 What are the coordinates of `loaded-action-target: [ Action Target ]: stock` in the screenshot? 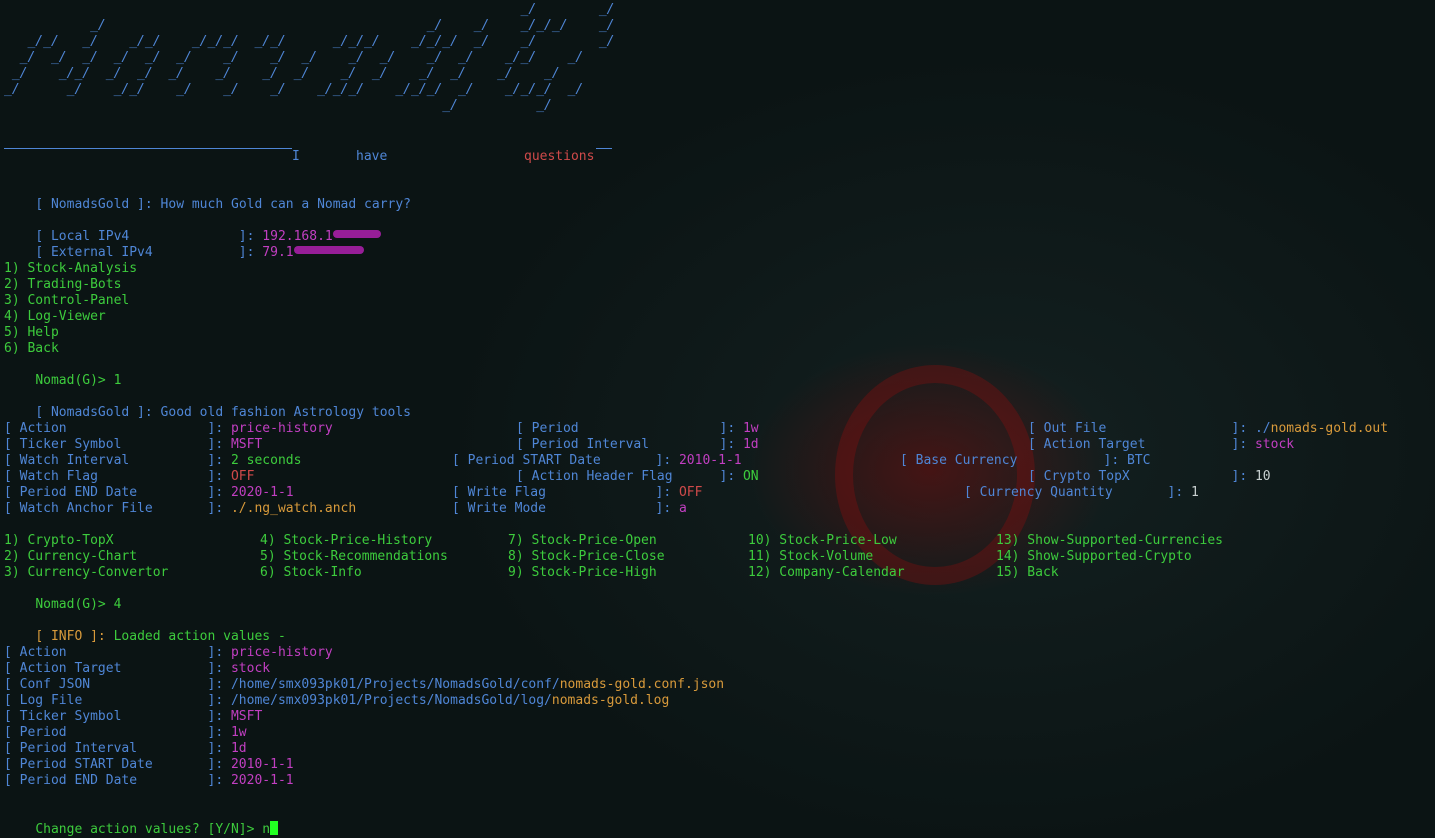 It's located at (137, 669).